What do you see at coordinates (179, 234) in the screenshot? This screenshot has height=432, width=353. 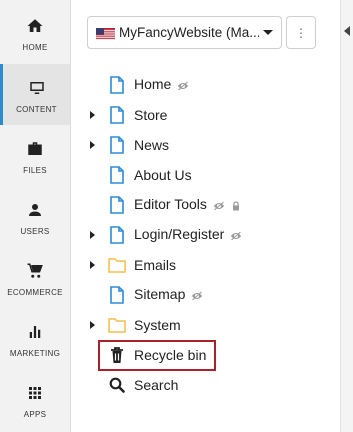 I see `tree-item-label: Login/Register` at bounding box center [179, 234].